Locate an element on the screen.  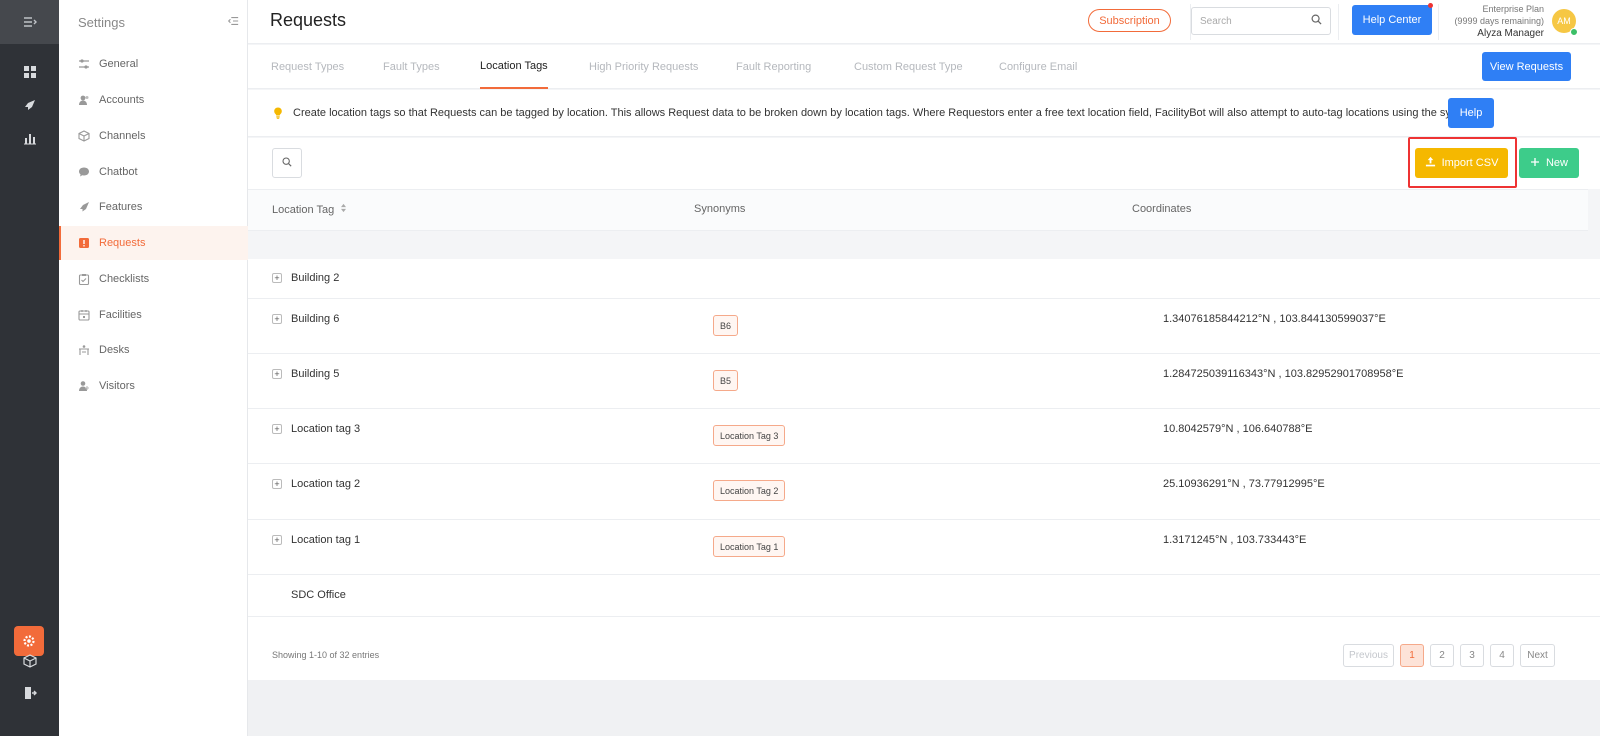
calendar-icon is located at coordinates (84, 315).